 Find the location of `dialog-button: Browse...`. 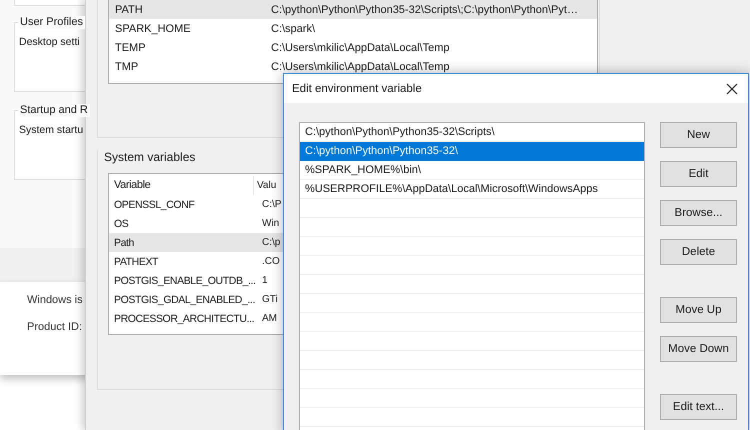

dialog-button: Browse... is located at coordinates (698, 213).